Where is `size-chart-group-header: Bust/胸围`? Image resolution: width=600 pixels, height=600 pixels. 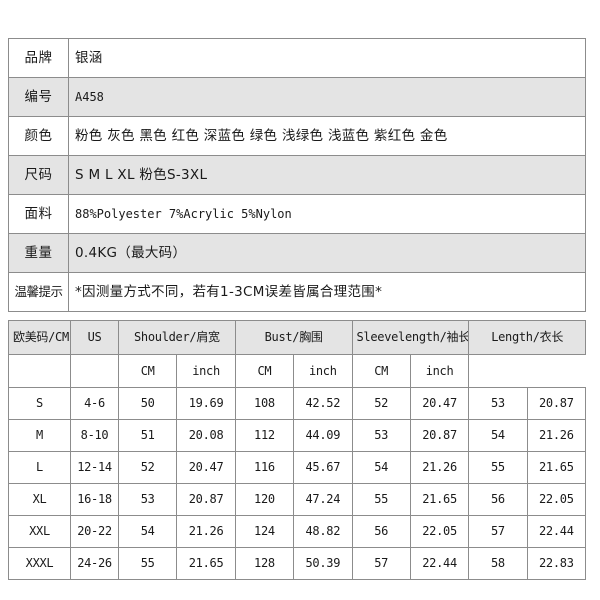
size-chart-group-header: Bust/胸围 is located at coordinates (293, 337).